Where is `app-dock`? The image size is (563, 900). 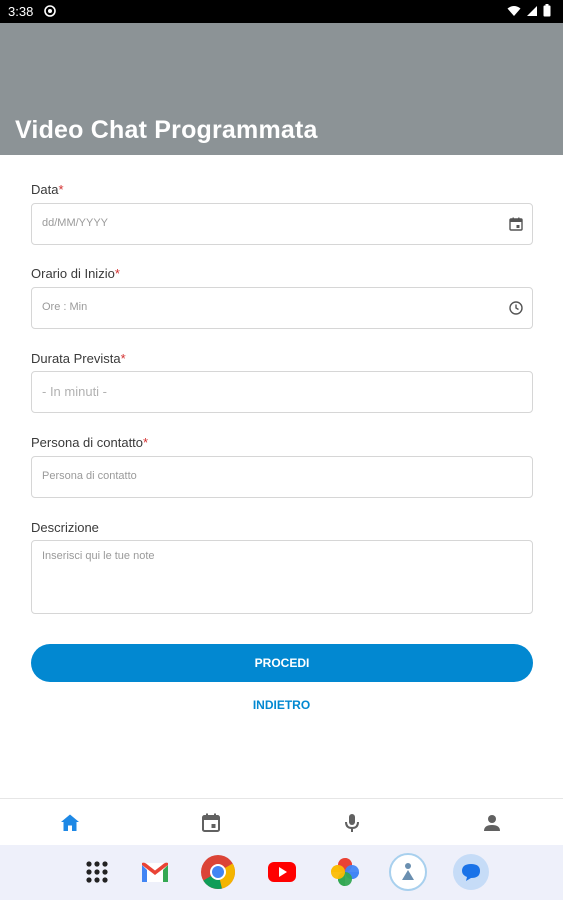 app-dock is located at coordinates (281, 872).